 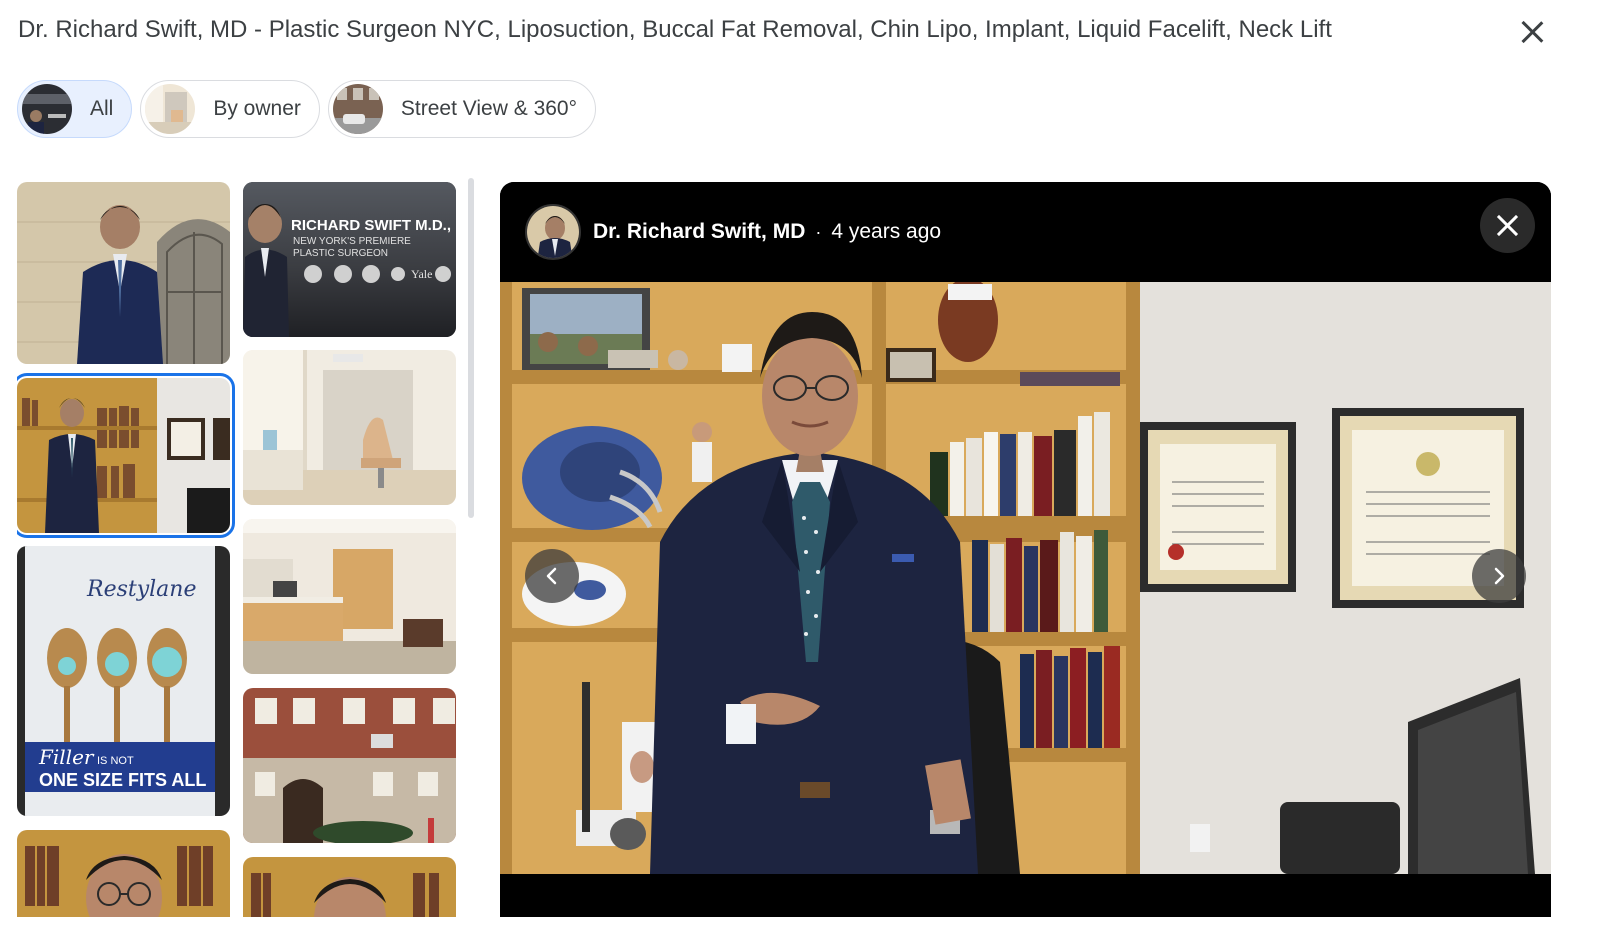 I want to click on filter-chip-street-view: Street View & 360°, so click(x=462, y=109).